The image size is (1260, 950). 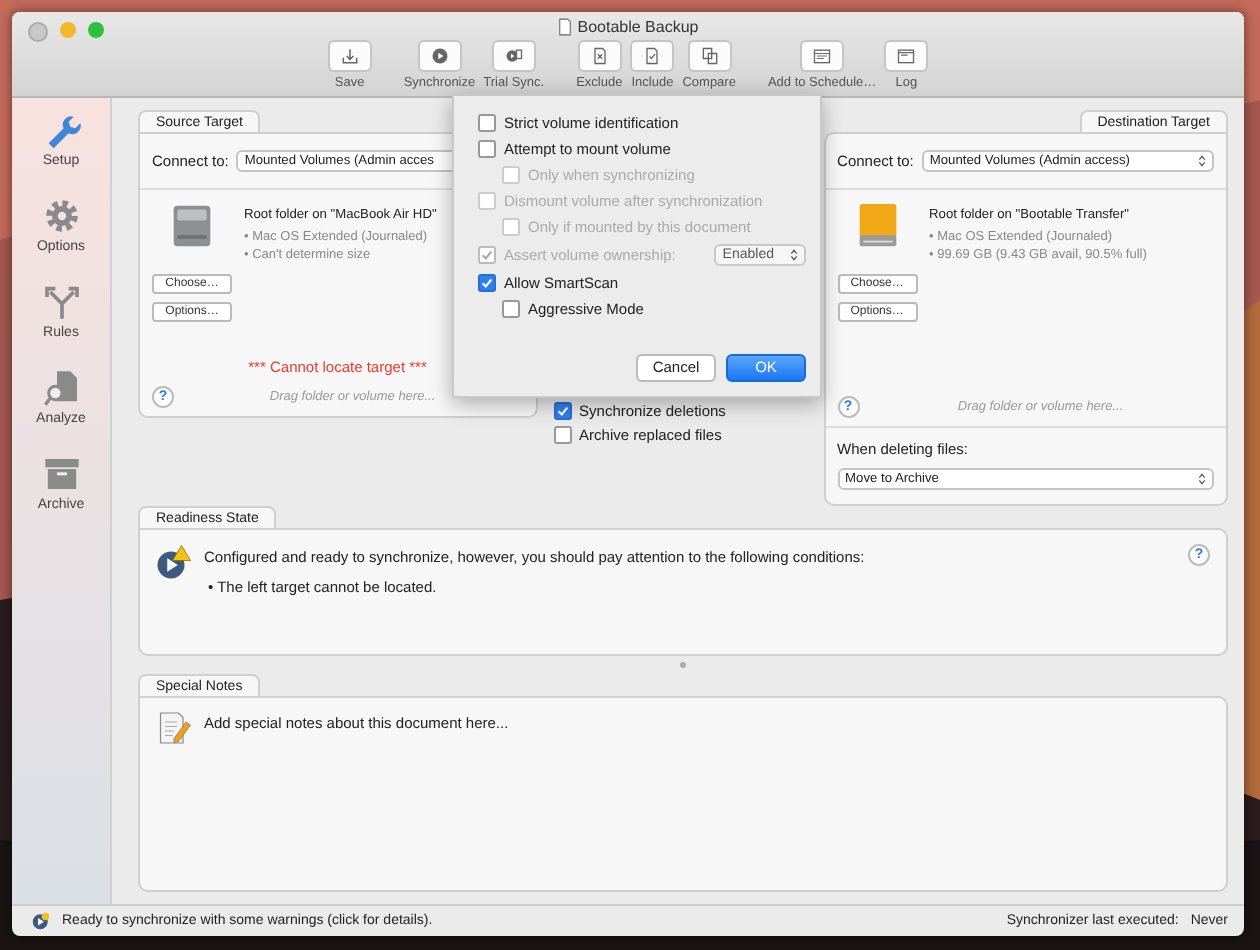 What do you see at coordinates (513, 56) in the screenshot?
I see `trial-icon` at bounding box center [513, 56].